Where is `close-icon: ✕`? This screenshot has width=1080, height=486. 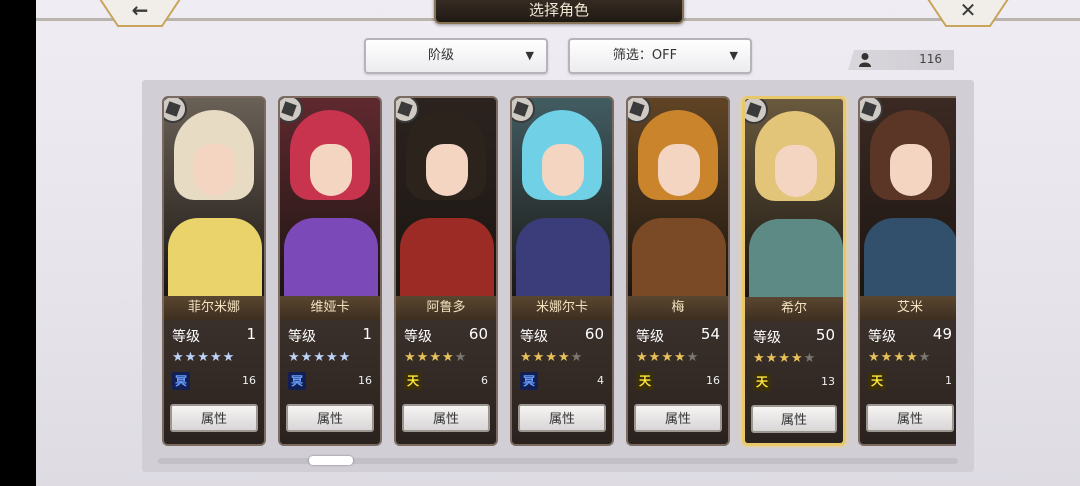
close-icon: ✕ is located at coordinates (968, 11).